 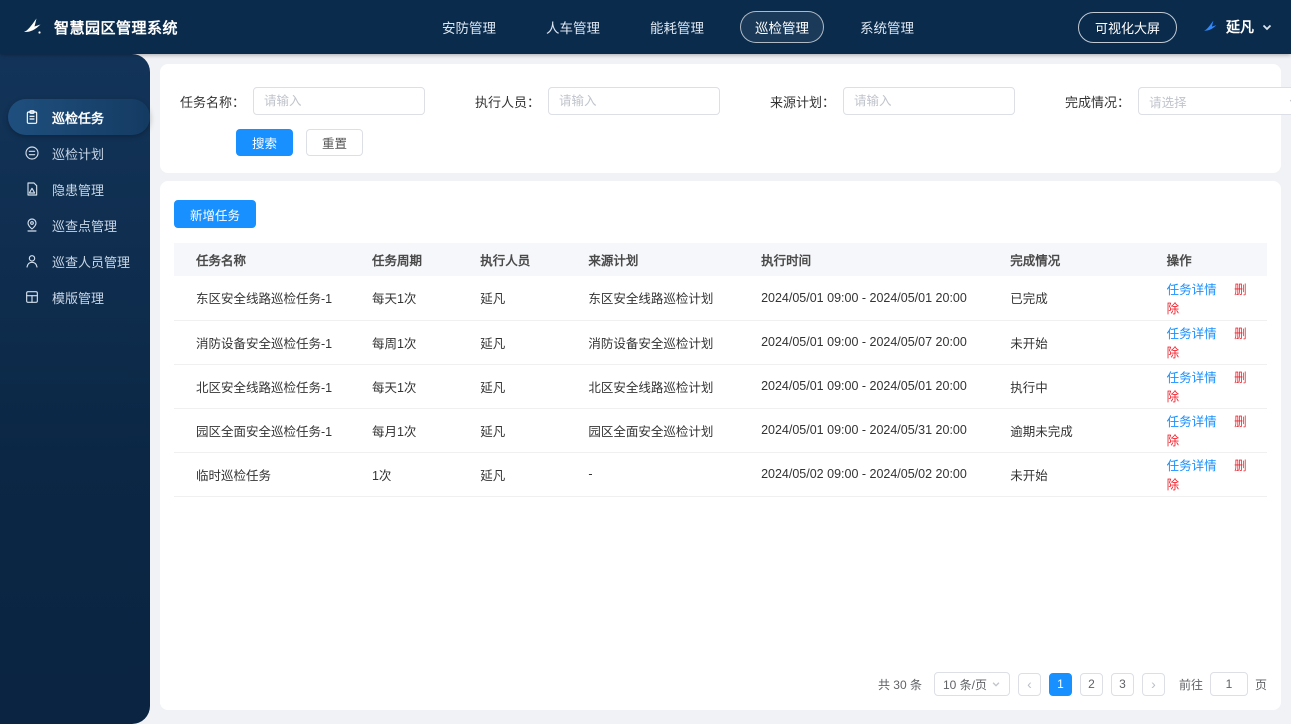 I want to click on cell-task-name: 临时巡检任务, so click(x=268, y=474).